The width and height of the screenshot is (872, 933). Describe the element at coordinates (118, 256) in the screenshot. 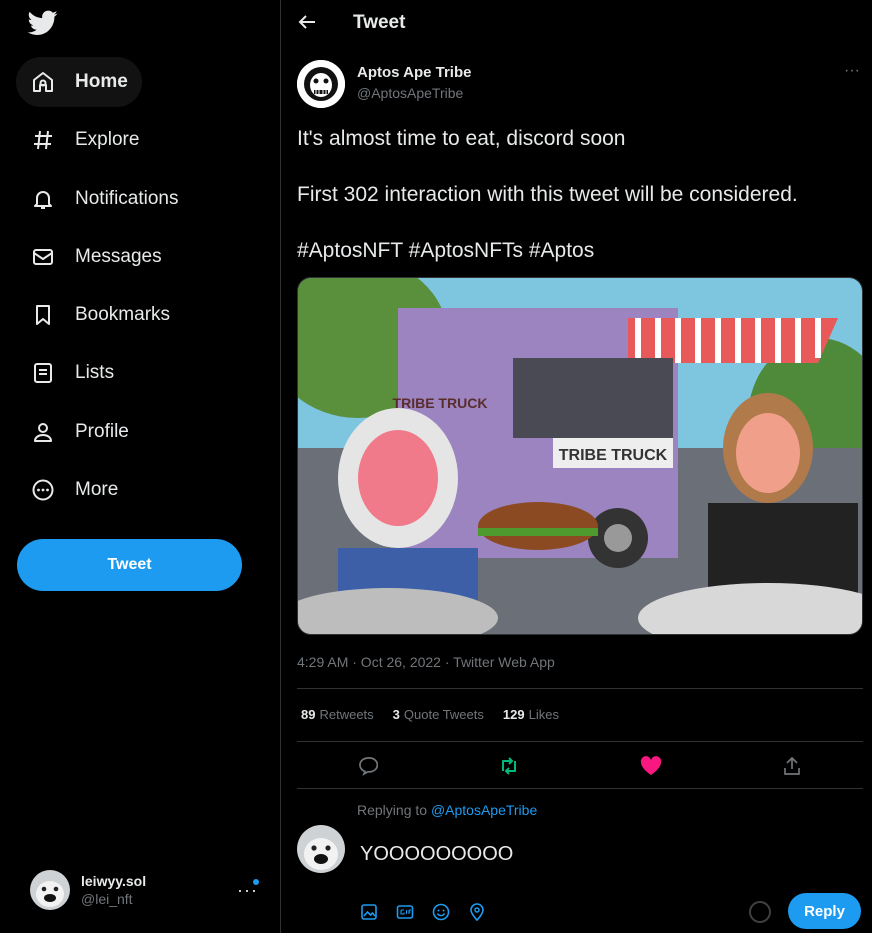

I see `sidebar-item-label: Messages` at that location.